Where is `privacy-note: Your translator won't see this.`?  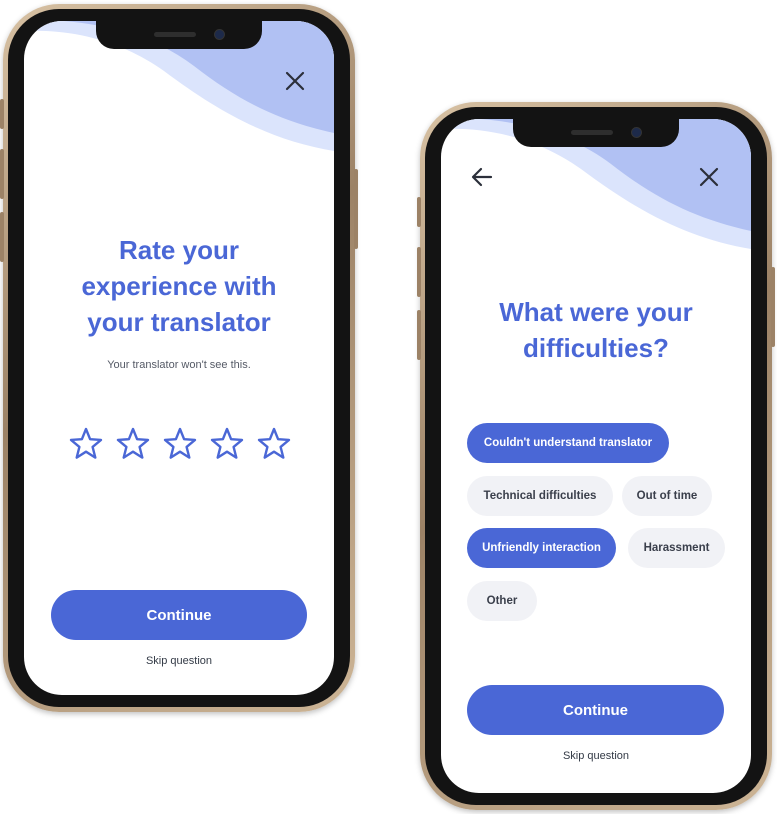 privacy-note: Your translator won't see this. is located at coordinates (179, 365).